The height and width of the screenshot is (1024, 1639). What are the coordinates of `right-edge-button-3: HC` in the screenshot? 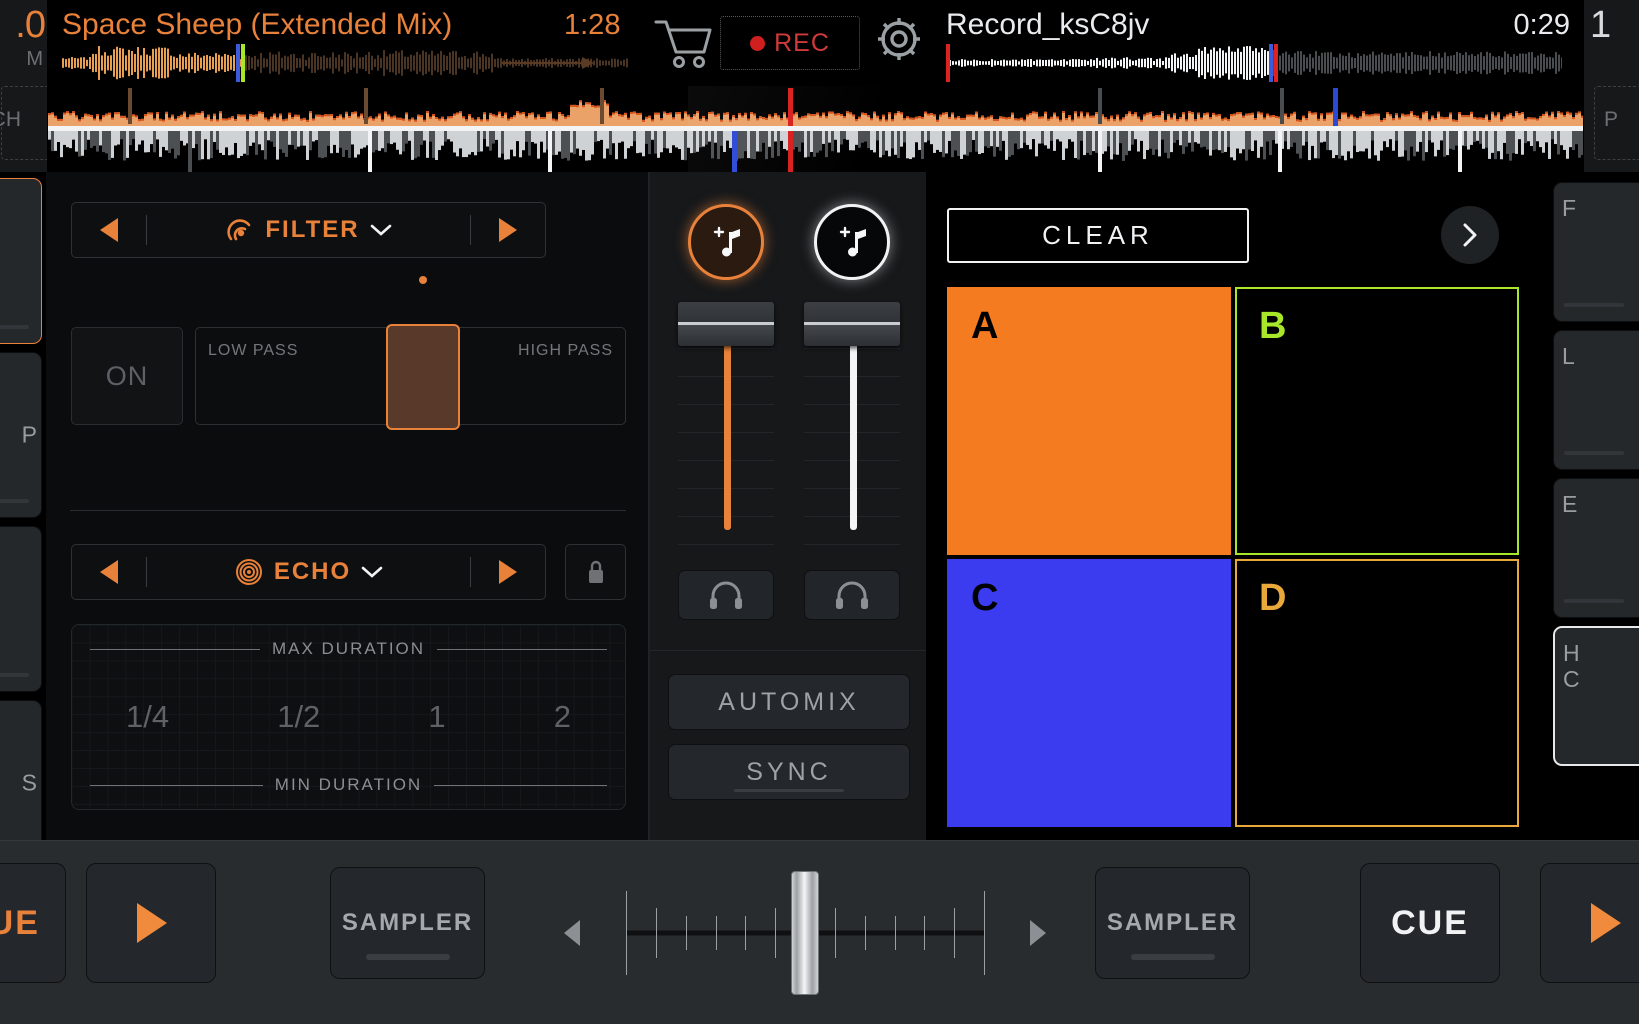 It's located at (1596, 696).